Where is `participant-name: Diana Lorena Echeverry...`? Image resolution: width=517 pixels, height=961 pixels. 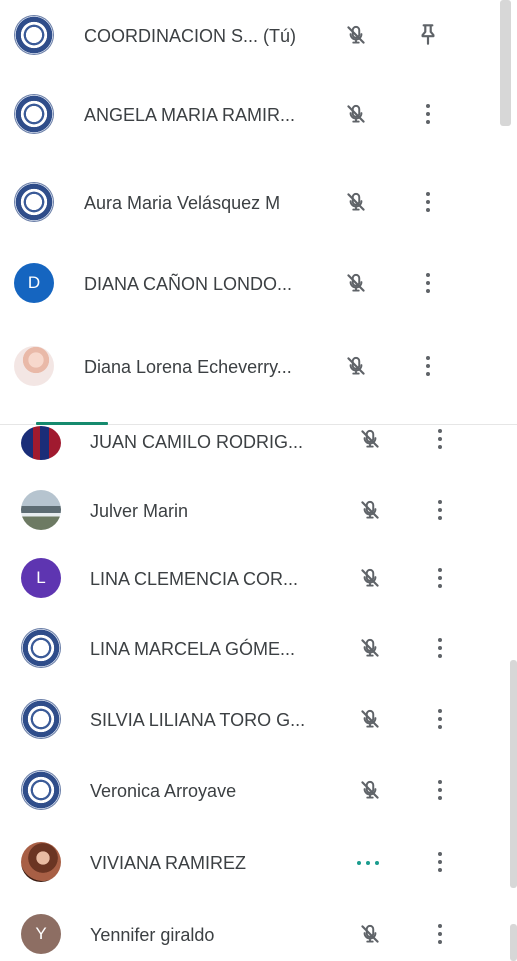 participant-name: Diana Lorena Echeverry... is located at coordinates (188, 367).